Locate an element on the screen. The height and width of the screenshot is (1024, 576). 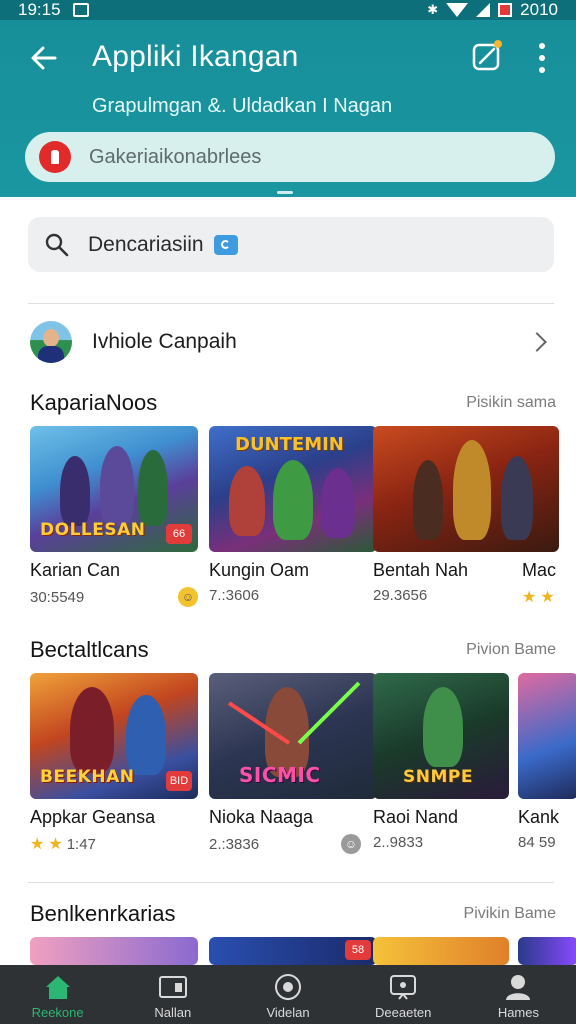
battery-icon is located at coordinates (505, 10).